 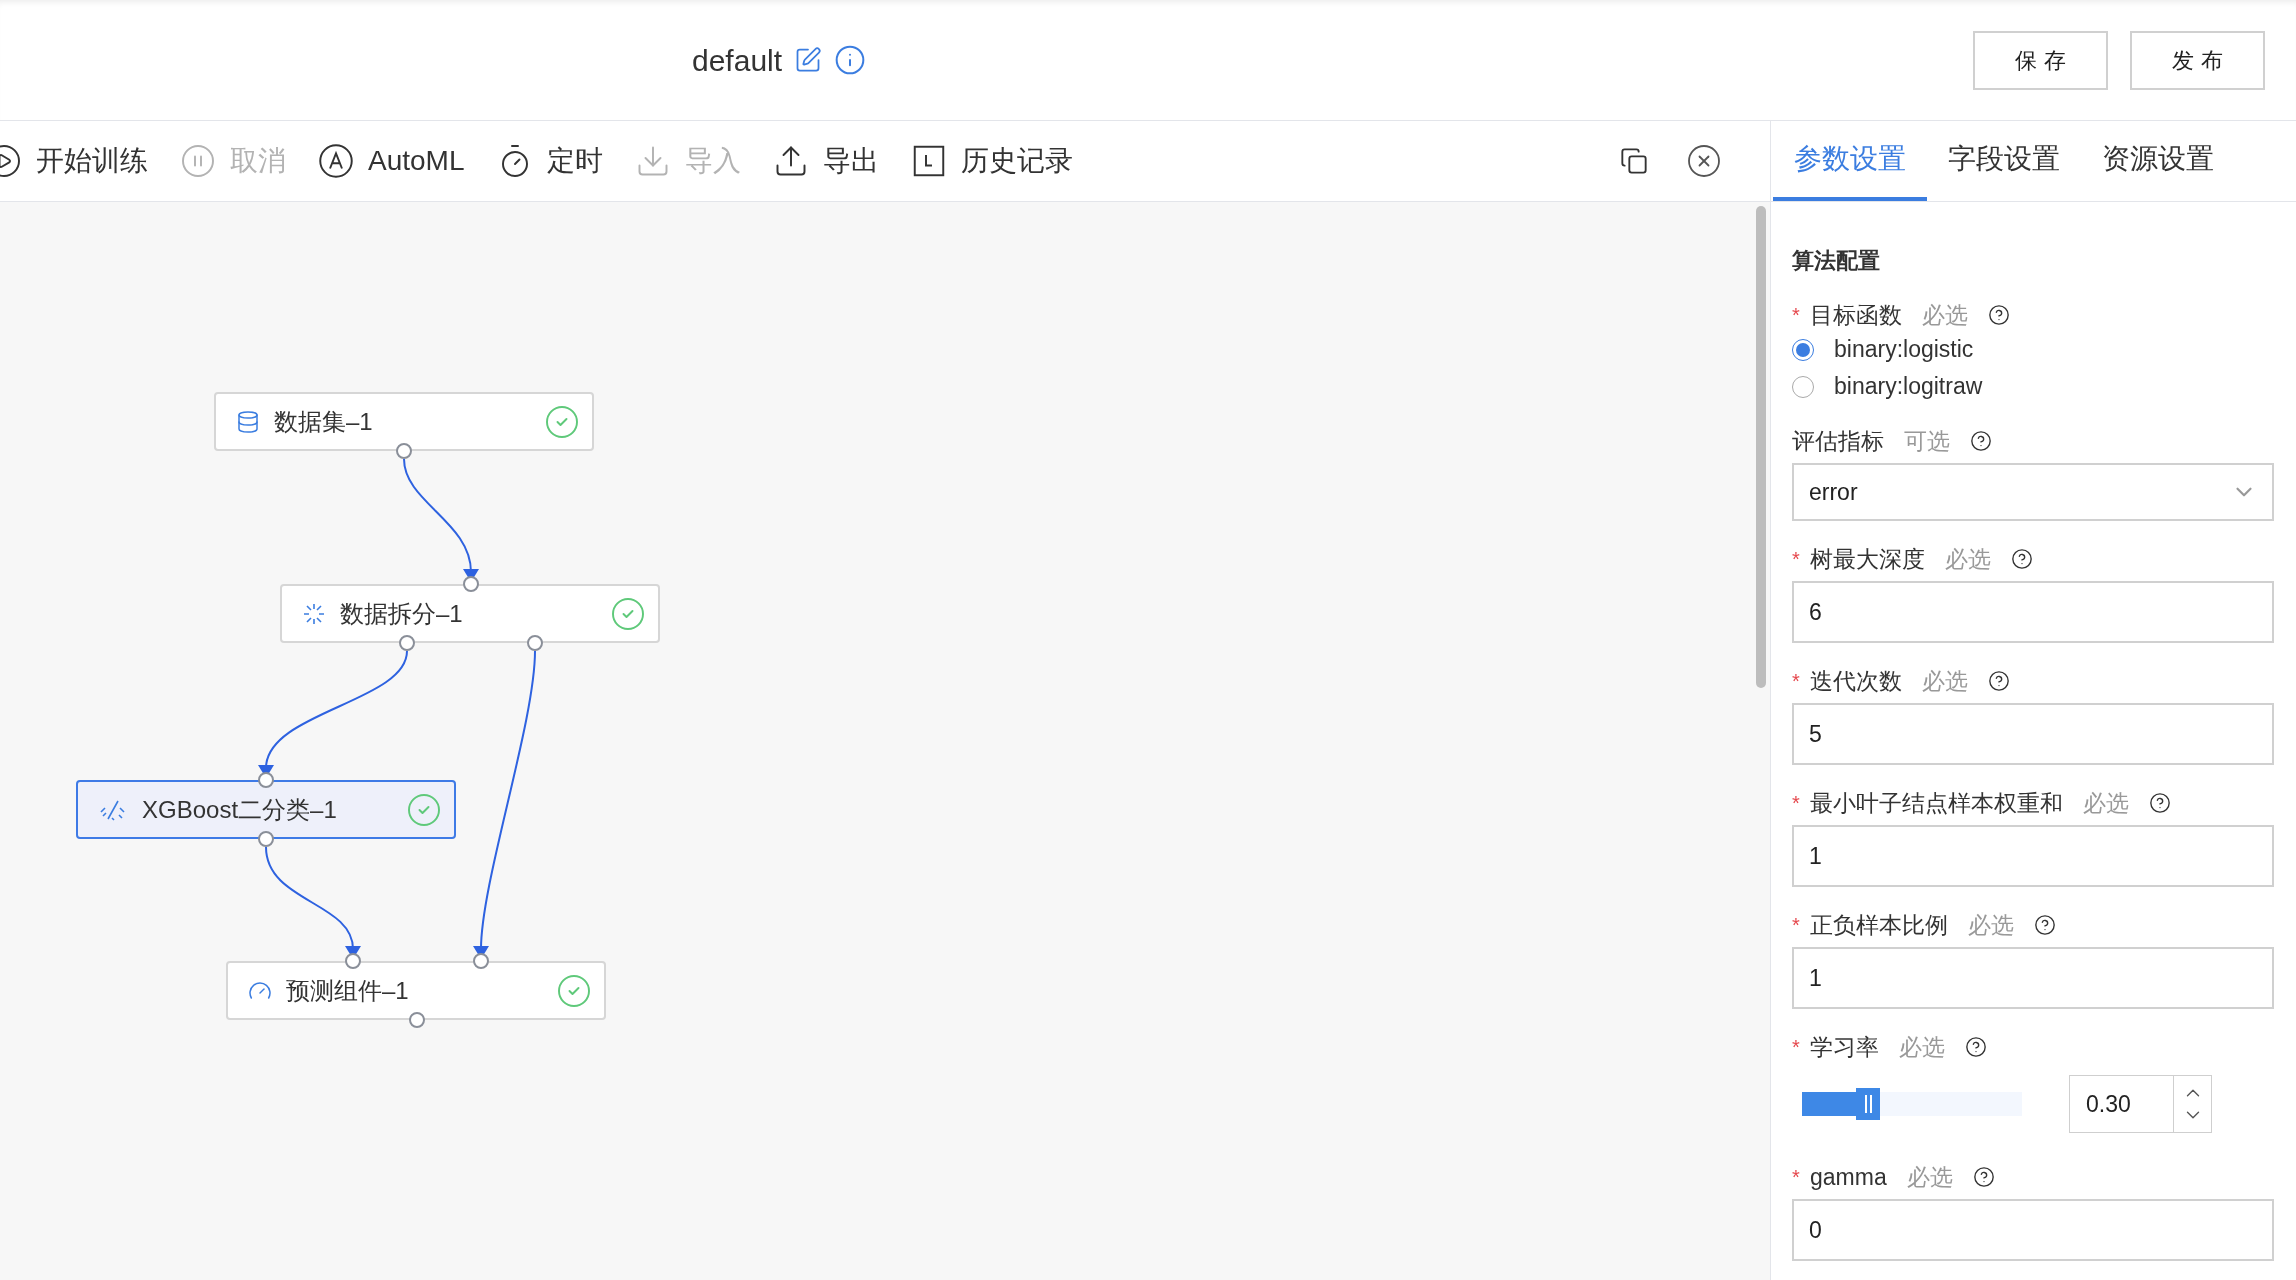 I want to click on field-label: 树最大深度, so click(x=1867, y=559).